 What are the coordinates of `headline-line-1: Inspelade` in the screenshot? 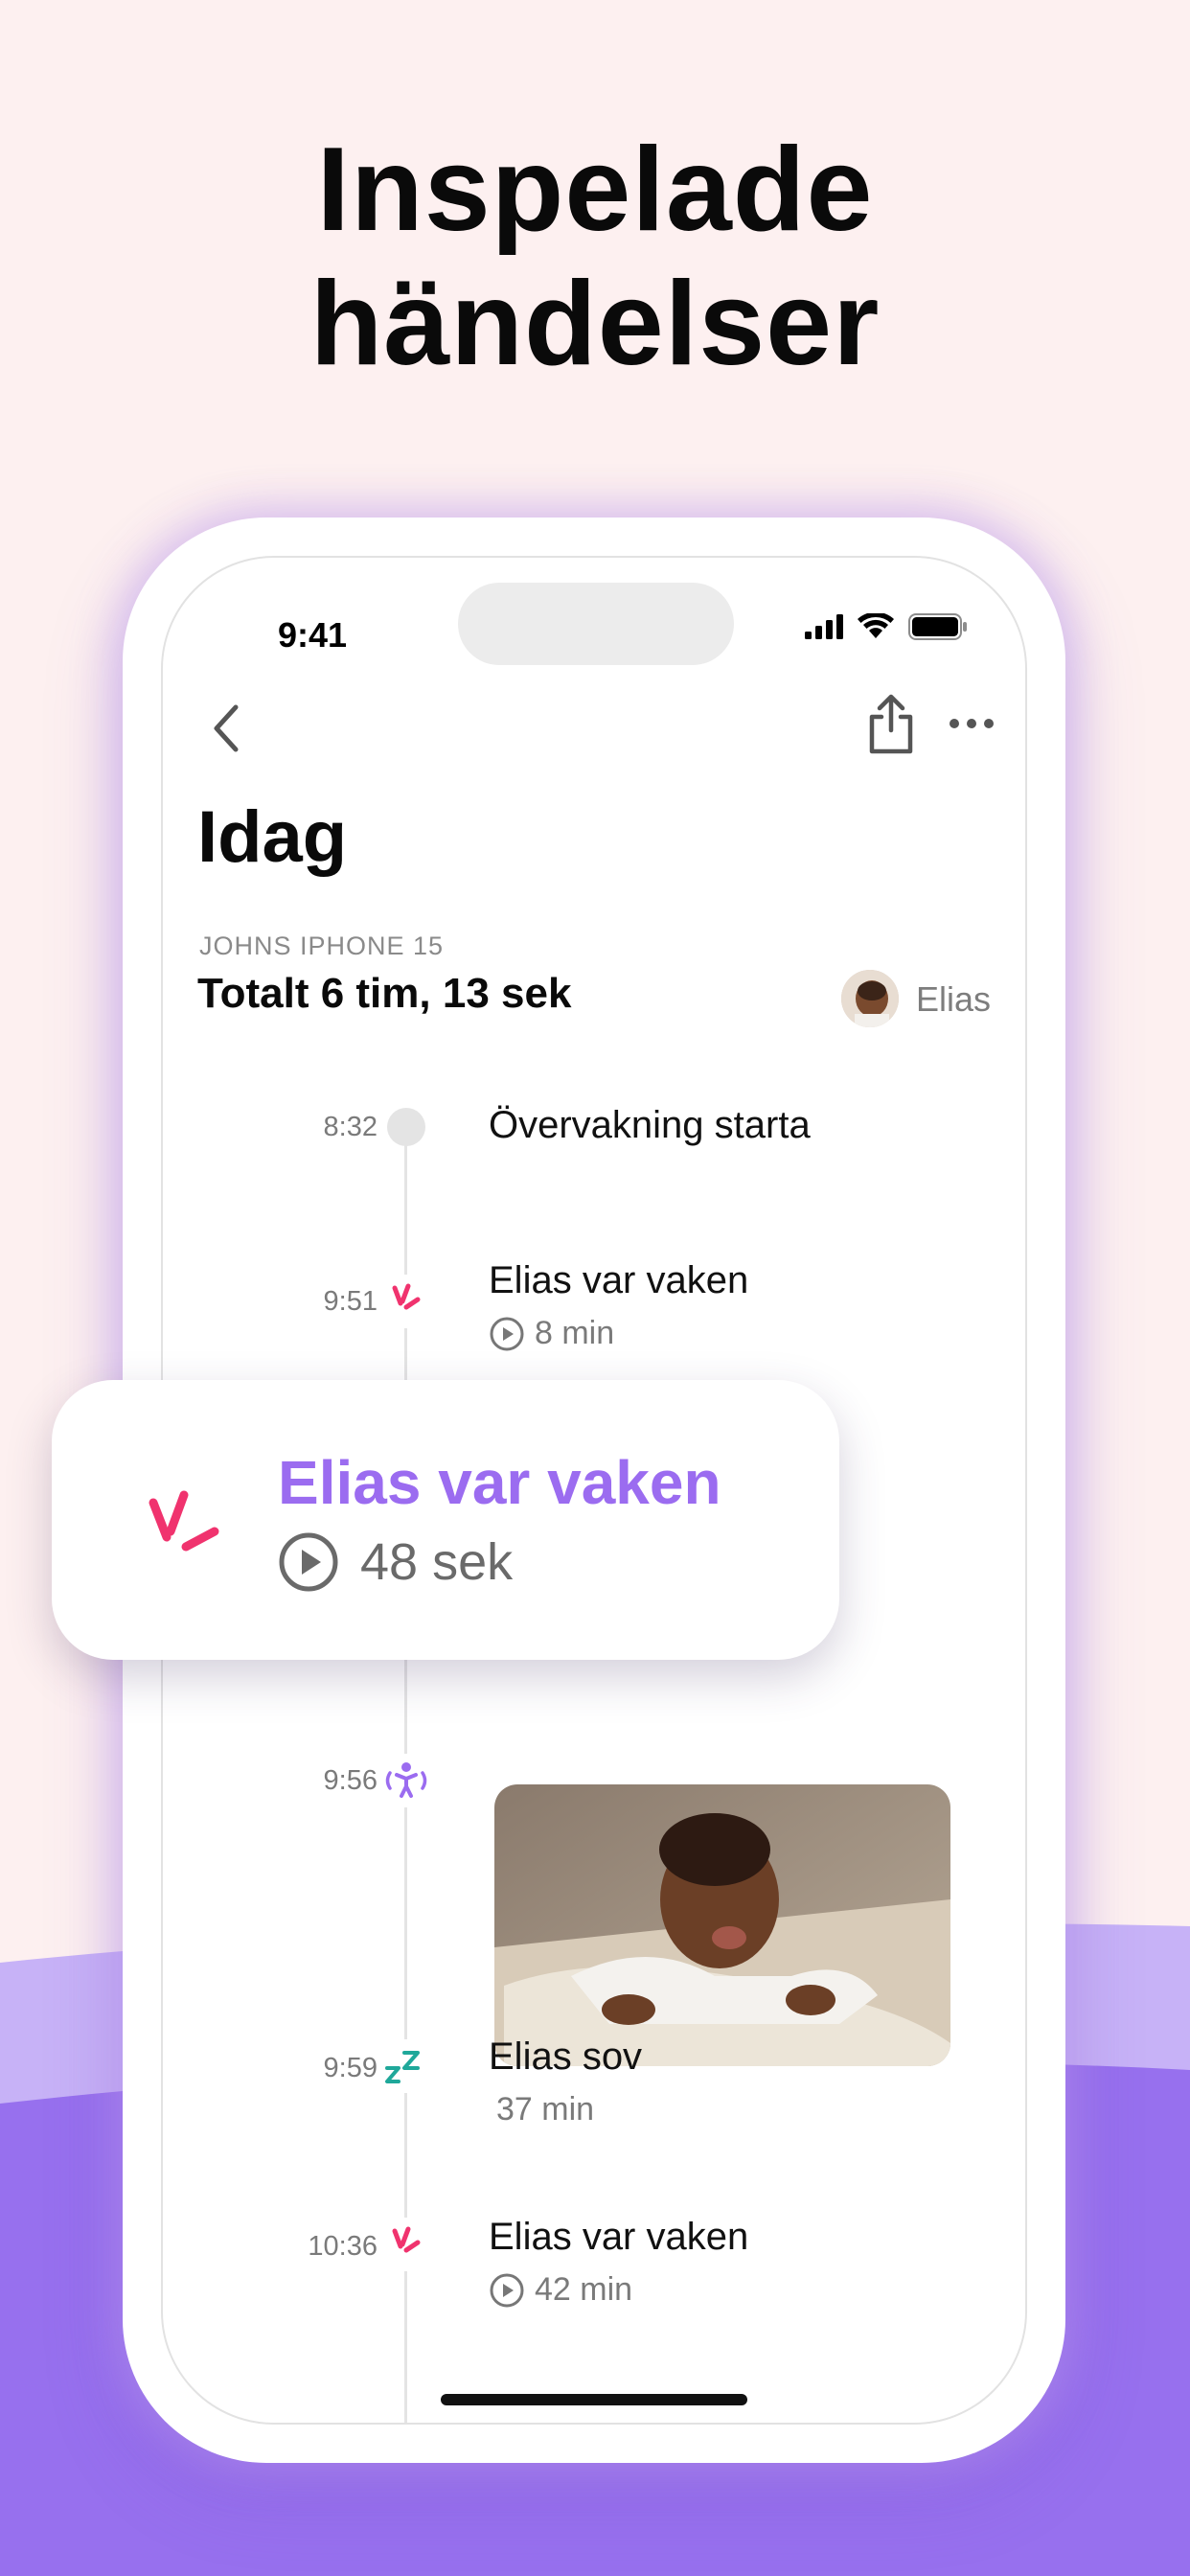 It's located at (595, 190).